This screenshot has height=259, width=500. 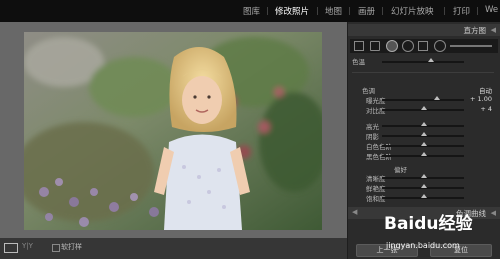 I want to click on blacks-slider-knob, so click(x=424, y=154).